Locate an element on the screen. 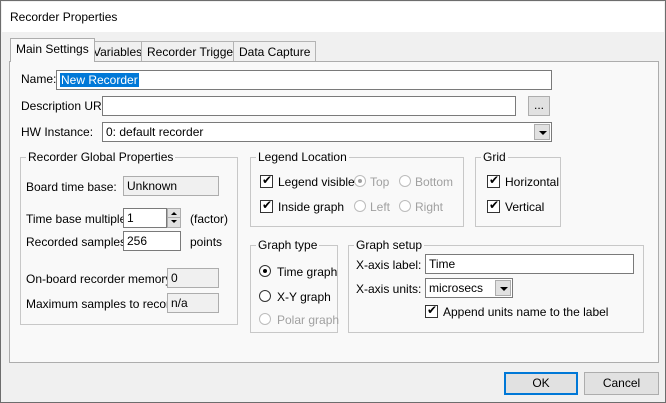 The image size is (666, 403). ok-button: OK is located at coordinates (541, 383).